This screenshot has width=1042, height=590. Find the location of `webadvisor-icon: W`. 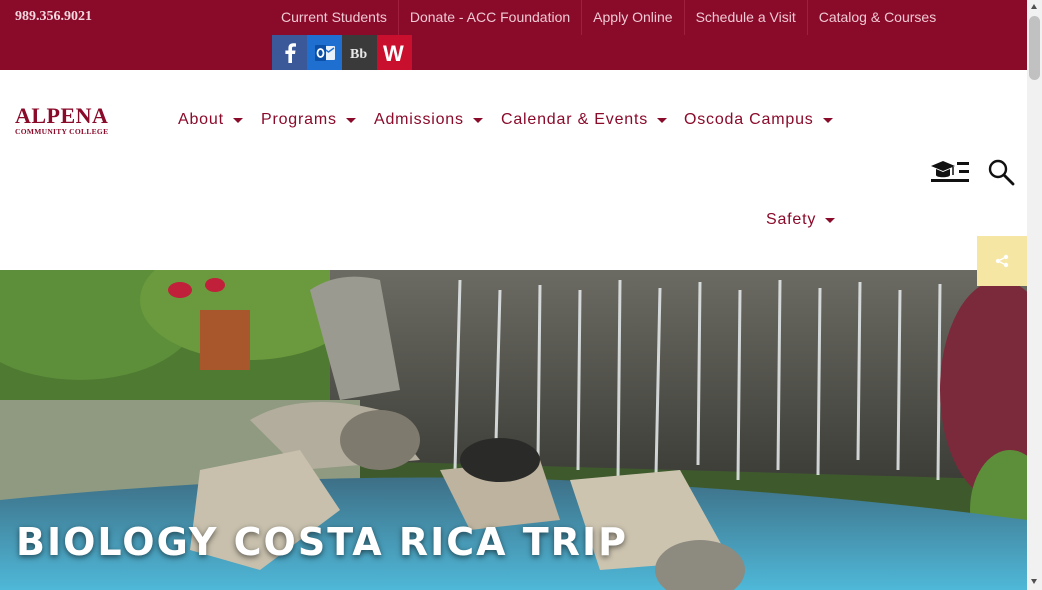

webadvisor-icon: W is located at coordinates (394, 52).